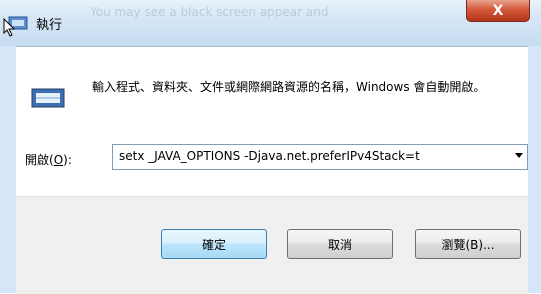 The width and height of the screenshot is (541, 294). What do you see at coordinates (39, 160) in the screenshot?
I see `open-label-prefix: 開啟(` at bounding box center [39, 160].